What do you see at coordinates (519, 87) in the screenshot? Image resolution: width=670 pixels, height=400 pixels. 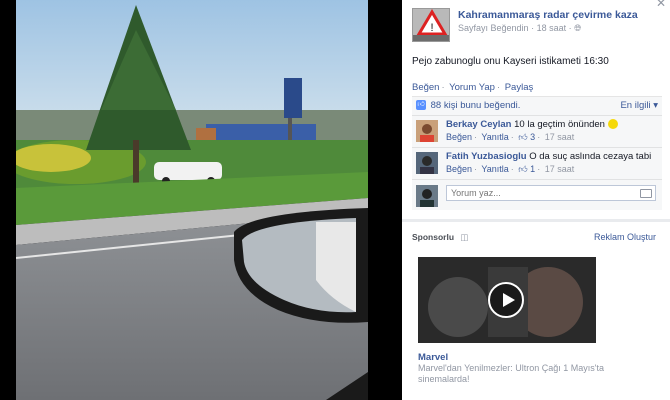 I see `share-button: Paylaş` at bounding box center [519, 87].